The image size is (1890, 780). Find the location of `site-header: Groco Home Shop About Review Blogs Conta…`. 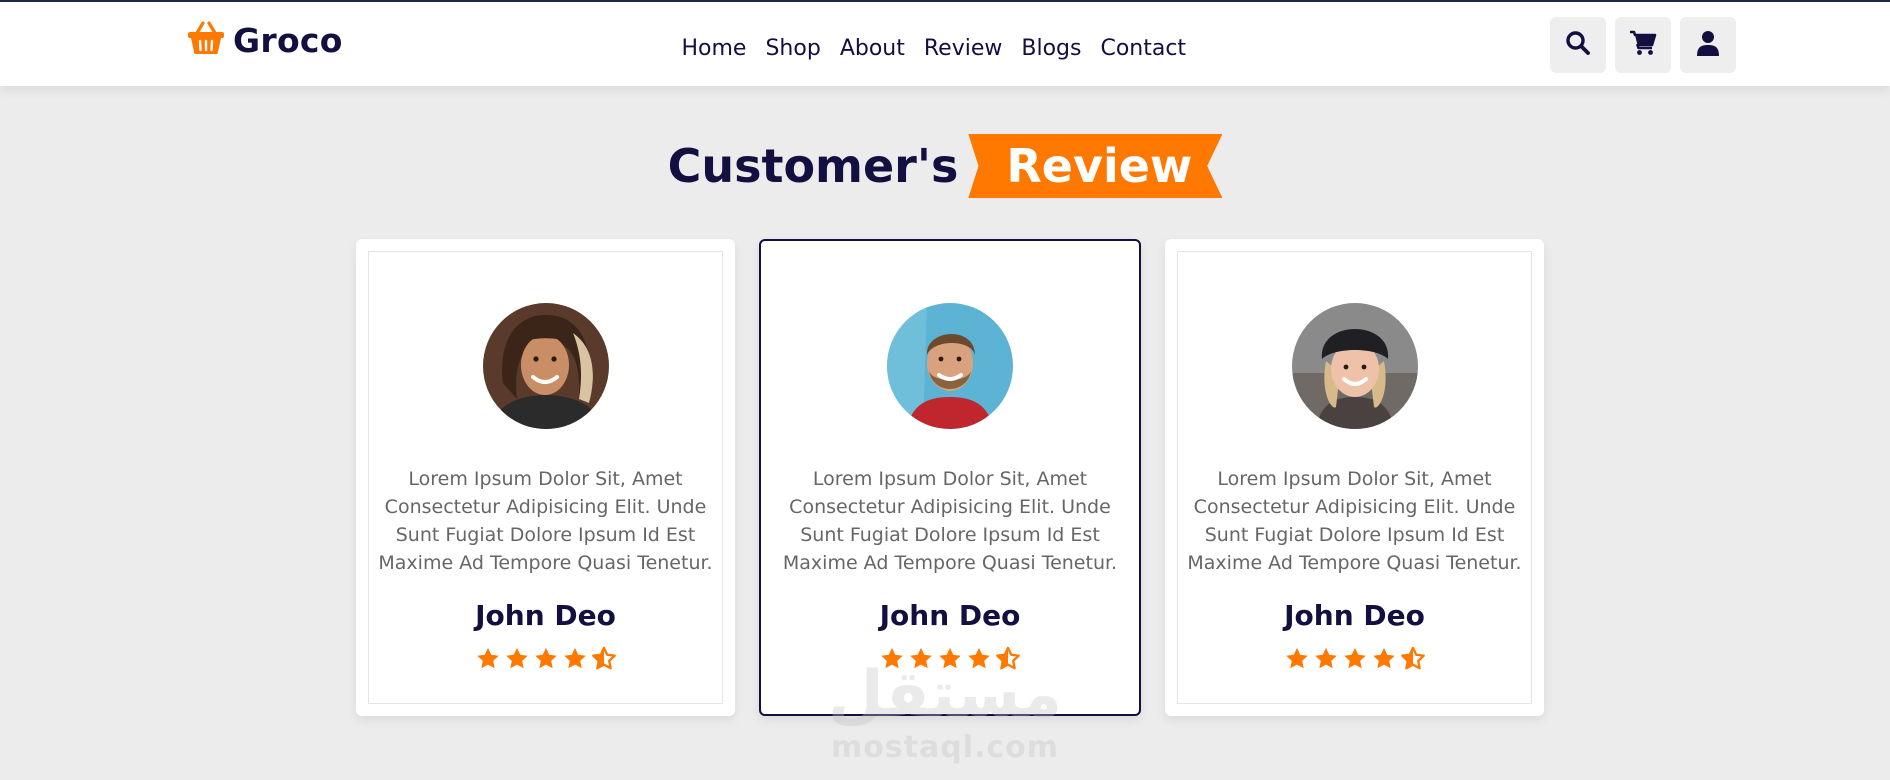

site-header: Groco Home Shop About Review Blogs Conta… is located at coordinates (945, 43).